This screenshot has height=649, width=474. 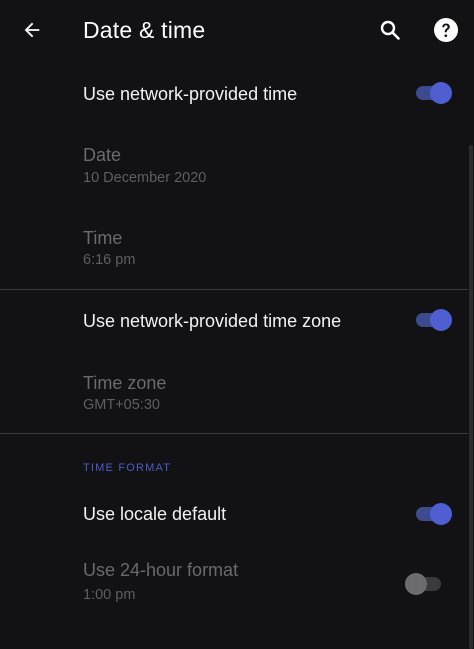 I want to click on date-label: Date, so click(x=102, y=155).